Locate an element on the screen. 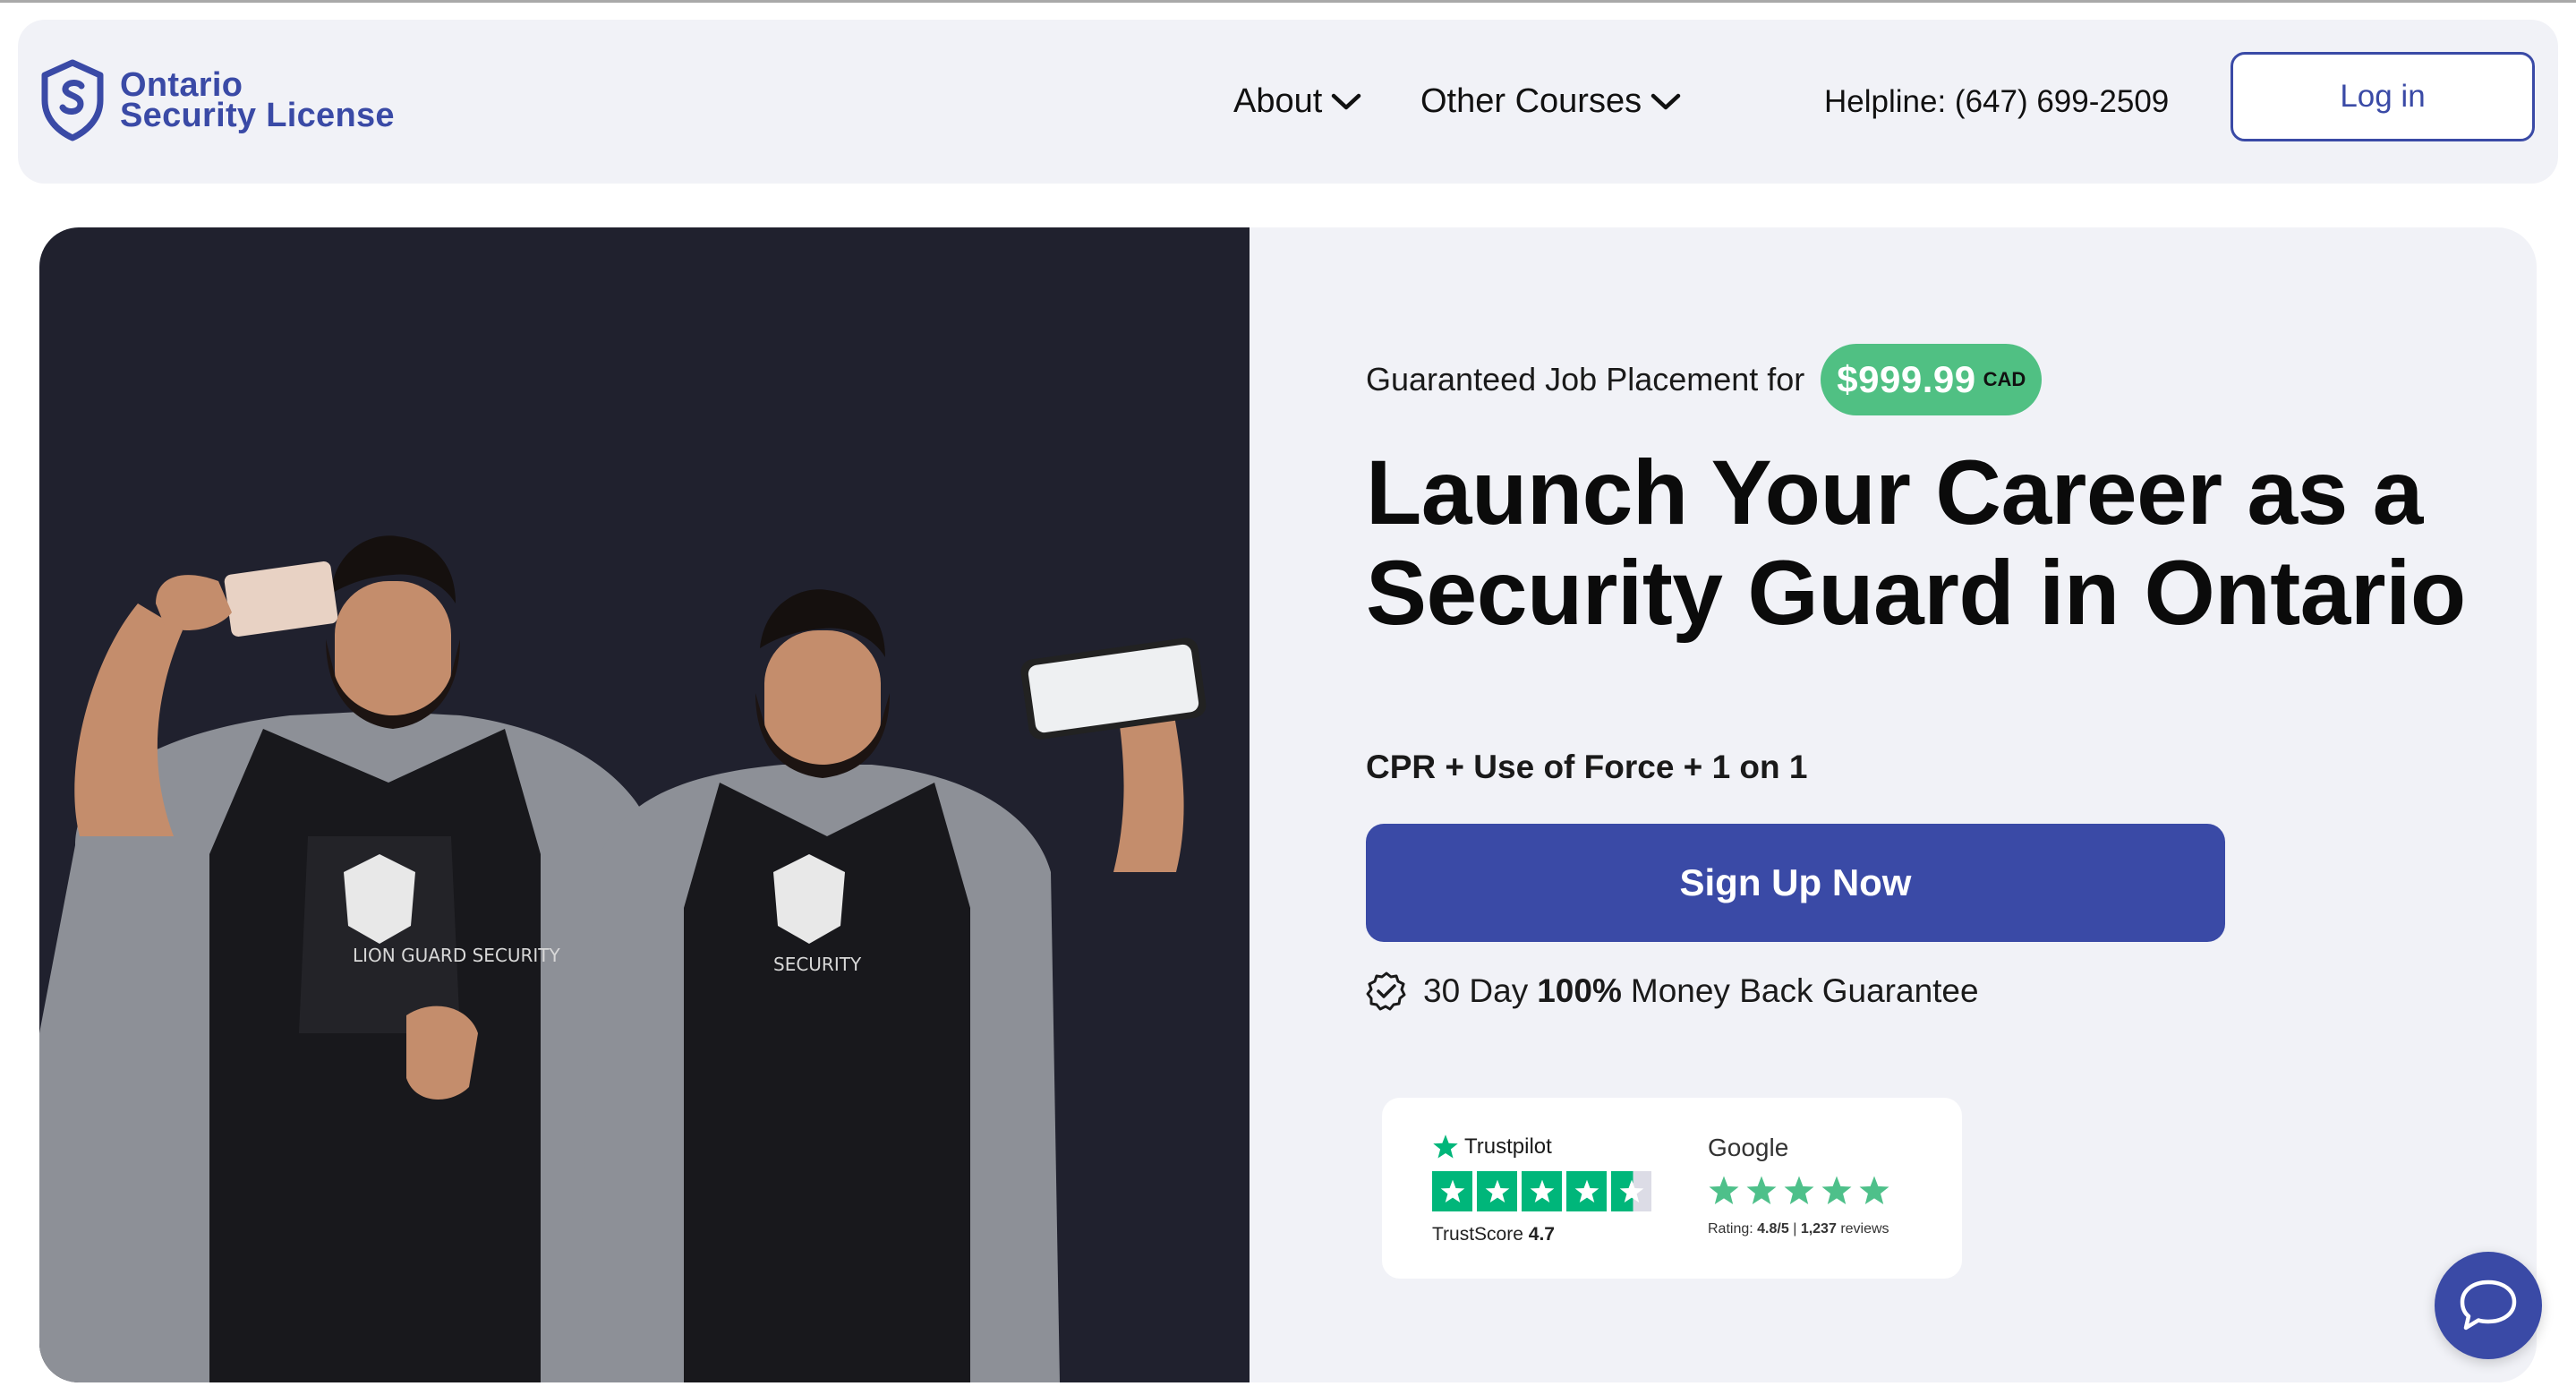  money-back-guarantee: 30 Day 100% Money Back Guarantee is located at coordinates (1672, 991).